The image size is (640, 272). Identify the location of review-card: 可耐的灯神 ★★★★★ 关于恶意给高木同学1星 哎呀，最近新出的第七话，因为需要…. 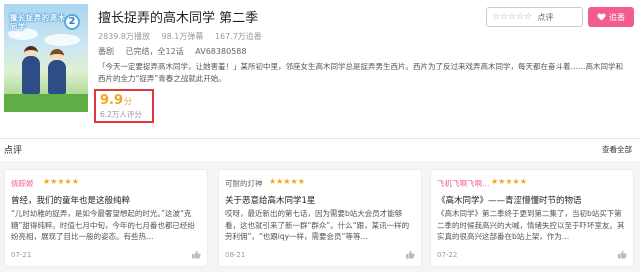
(320, 218).